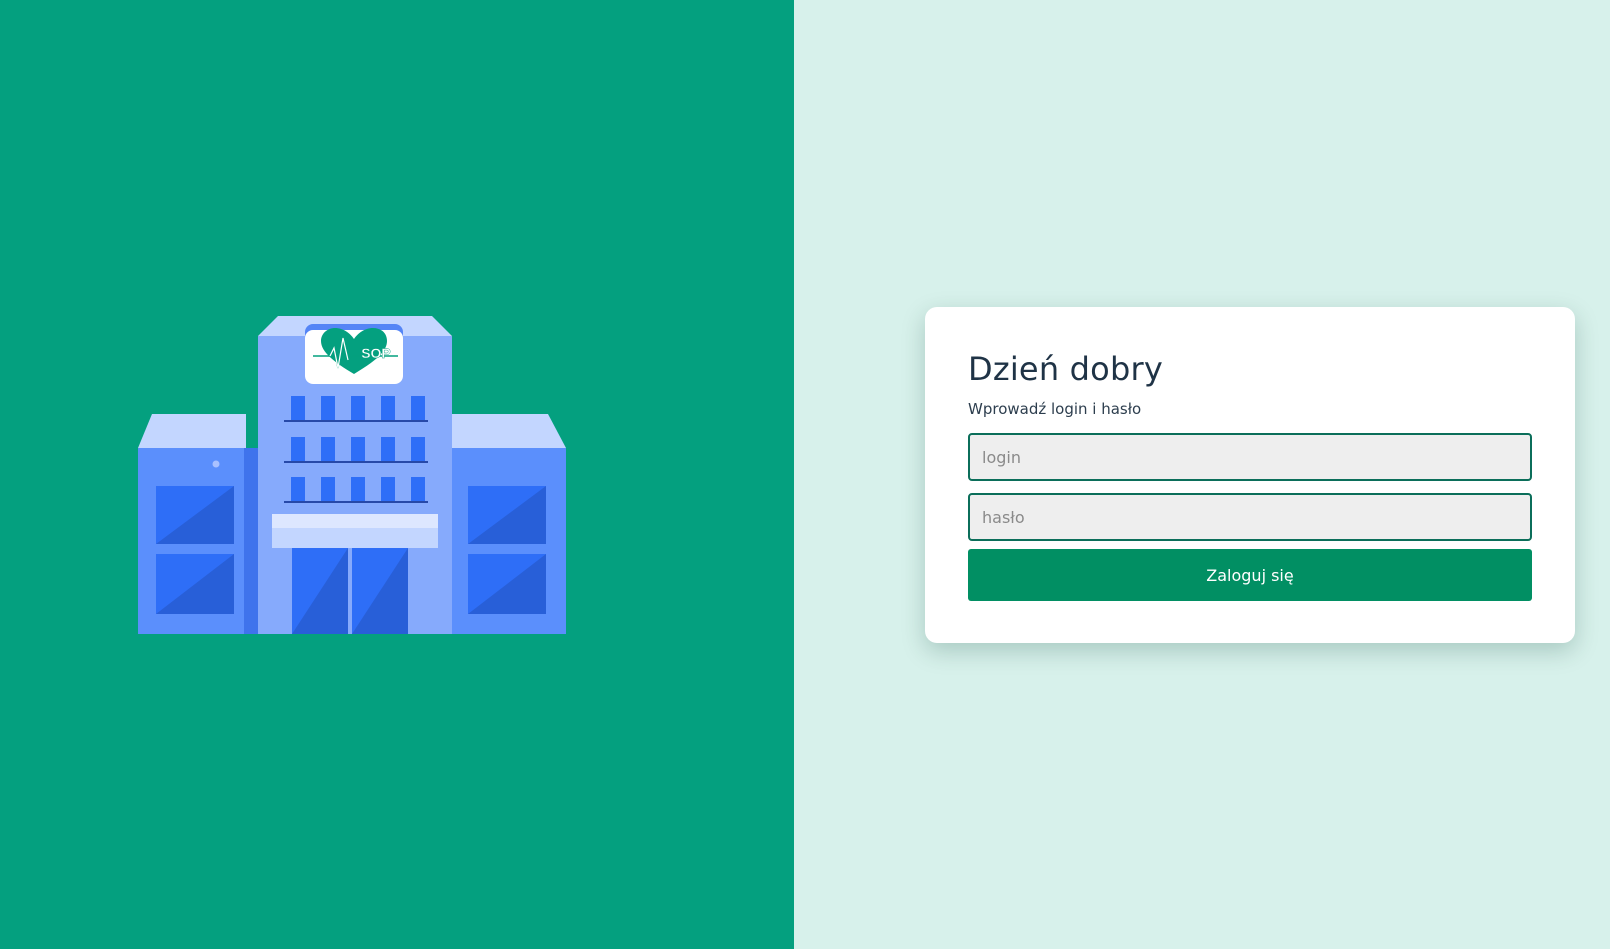  Describe the element at coordinates (1250, 575) in the screenshot. I see `login-button: Zaloguj się` at that location.